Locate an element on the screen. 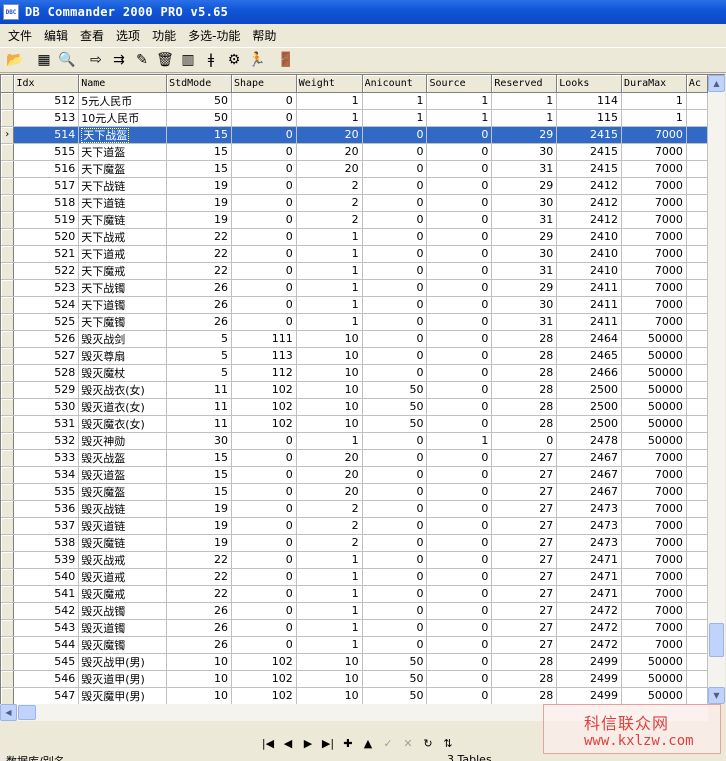 The height and width of the screenshot is (761, 726). cell-name: 毁灭道衣(女) is located at coordinates (123, 407).